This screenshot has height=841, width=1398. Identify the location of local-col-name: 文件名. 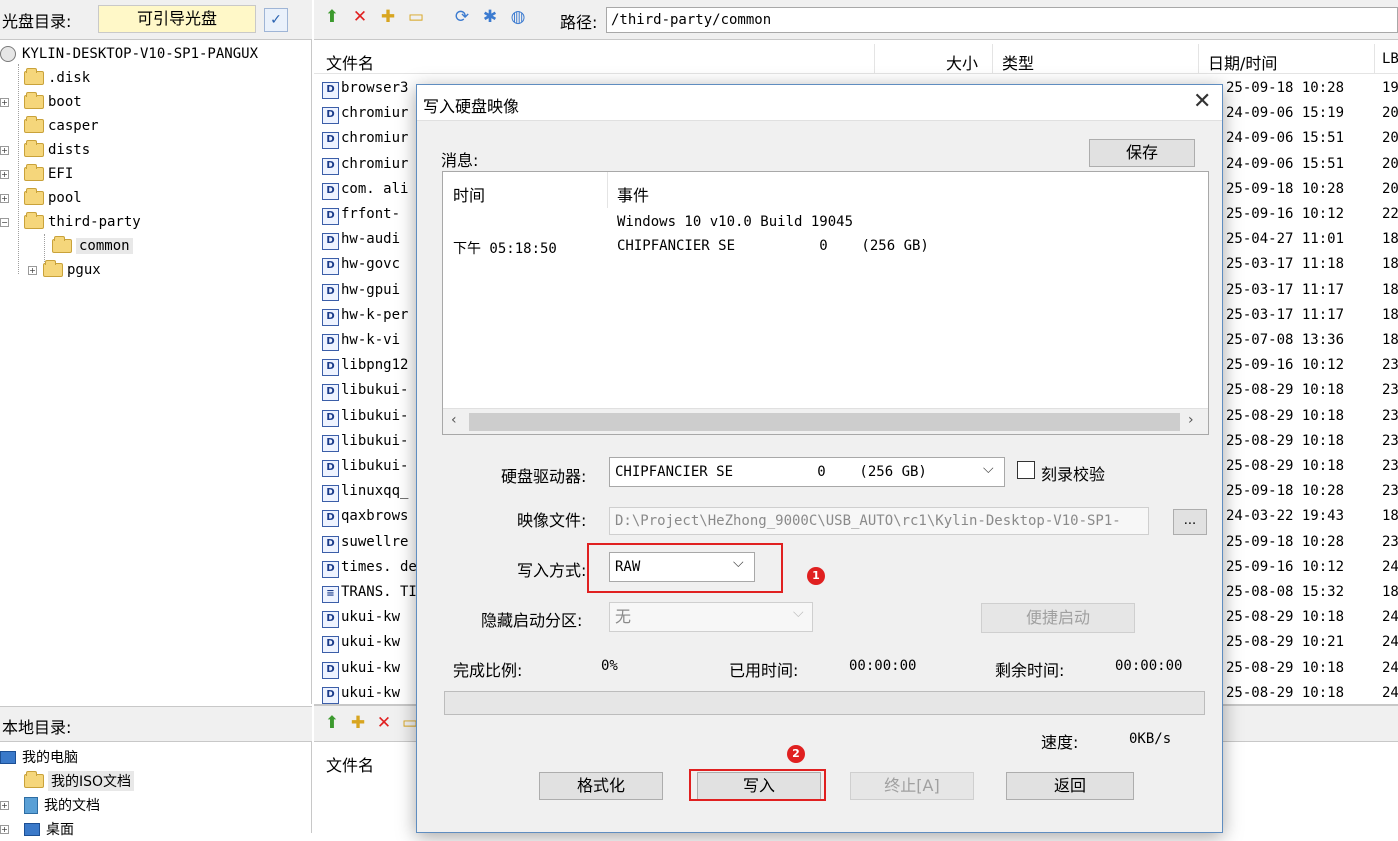
(350, 764).